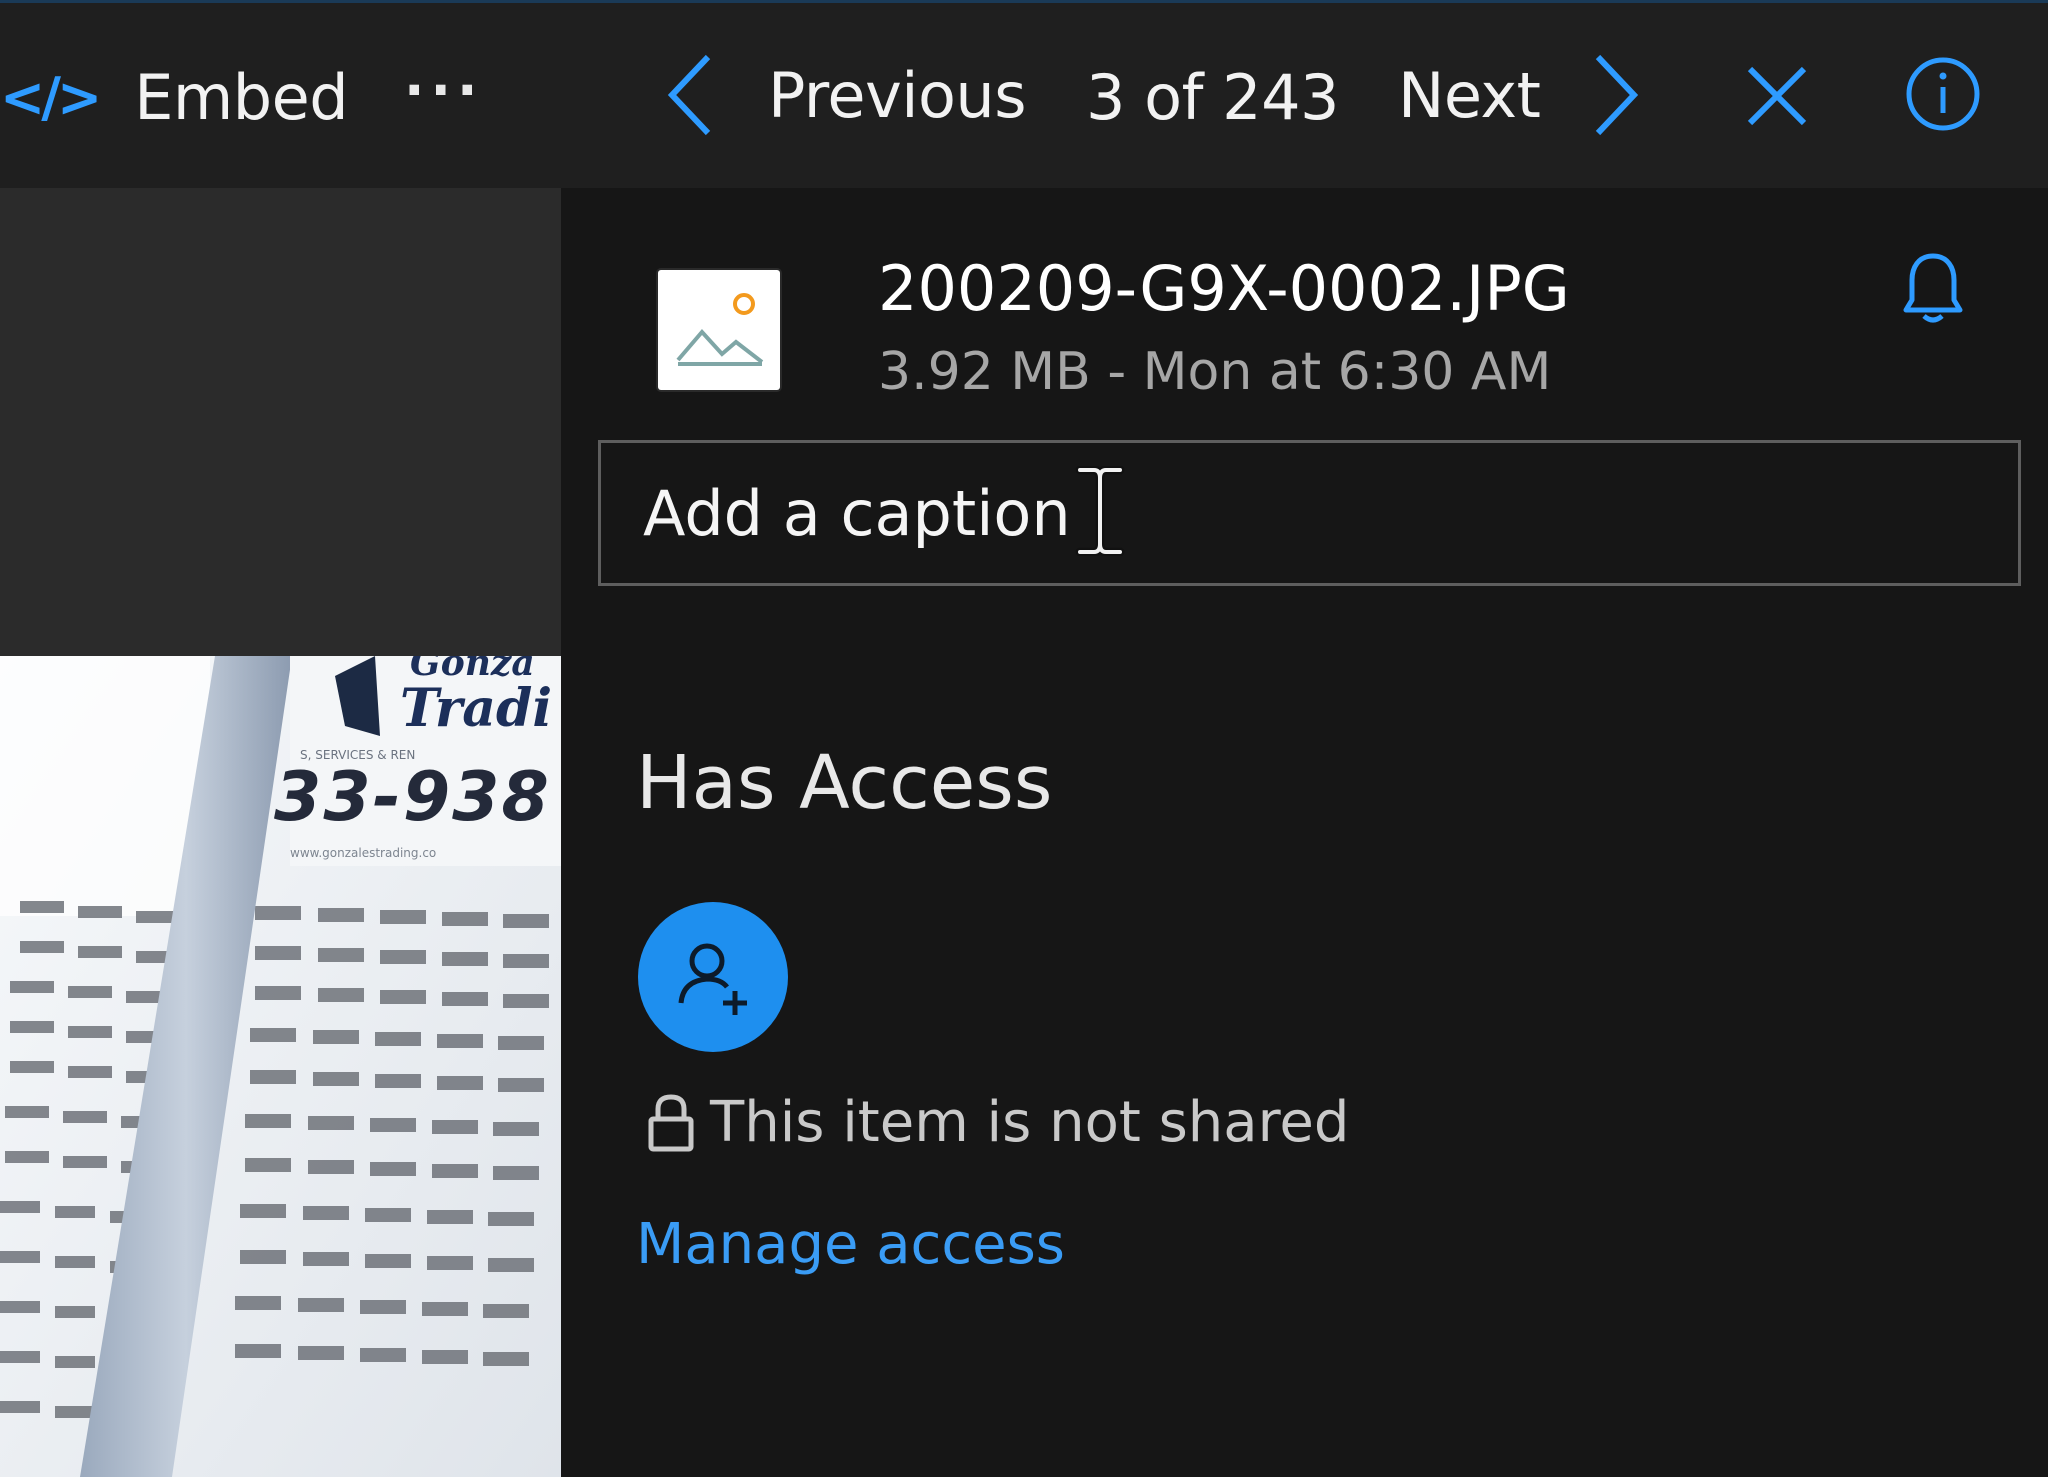 The height and width of the screenshot is (1477, 2048). I want to click on chevron-right-icon, so click(1617, 95).